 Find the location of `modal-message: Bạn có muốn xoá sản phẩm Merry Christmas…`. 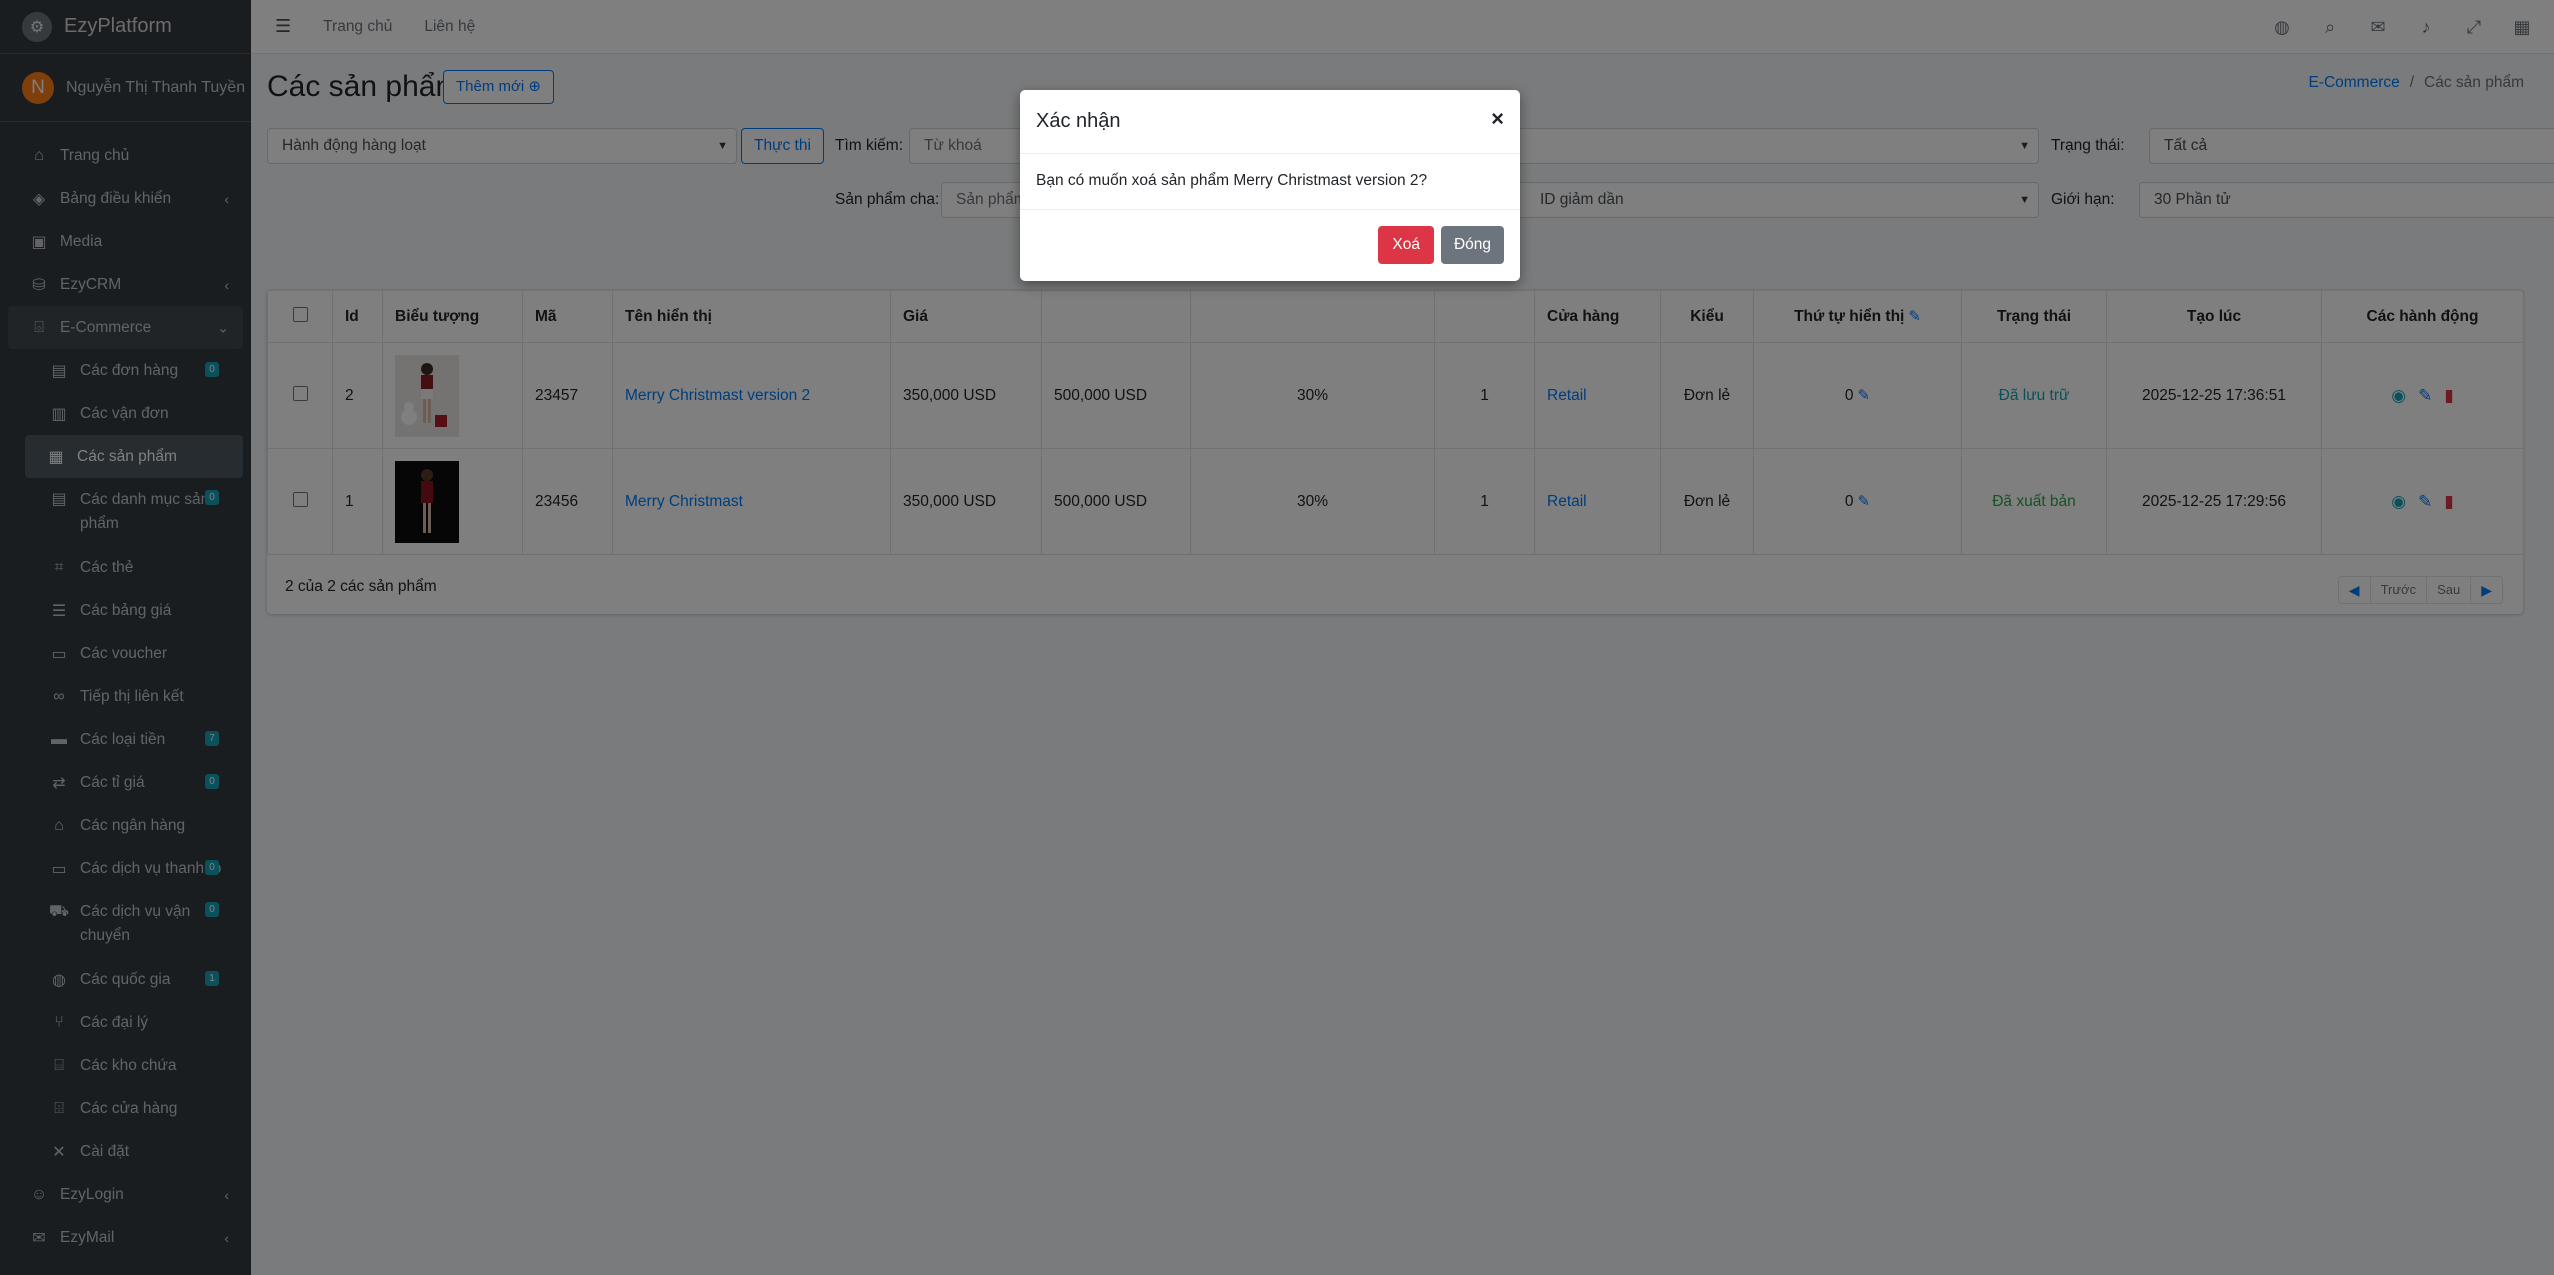

modal-message: Bạn có muốn xoá sản phẩm Merry Christmas… is located at coordinates (1270, 182).